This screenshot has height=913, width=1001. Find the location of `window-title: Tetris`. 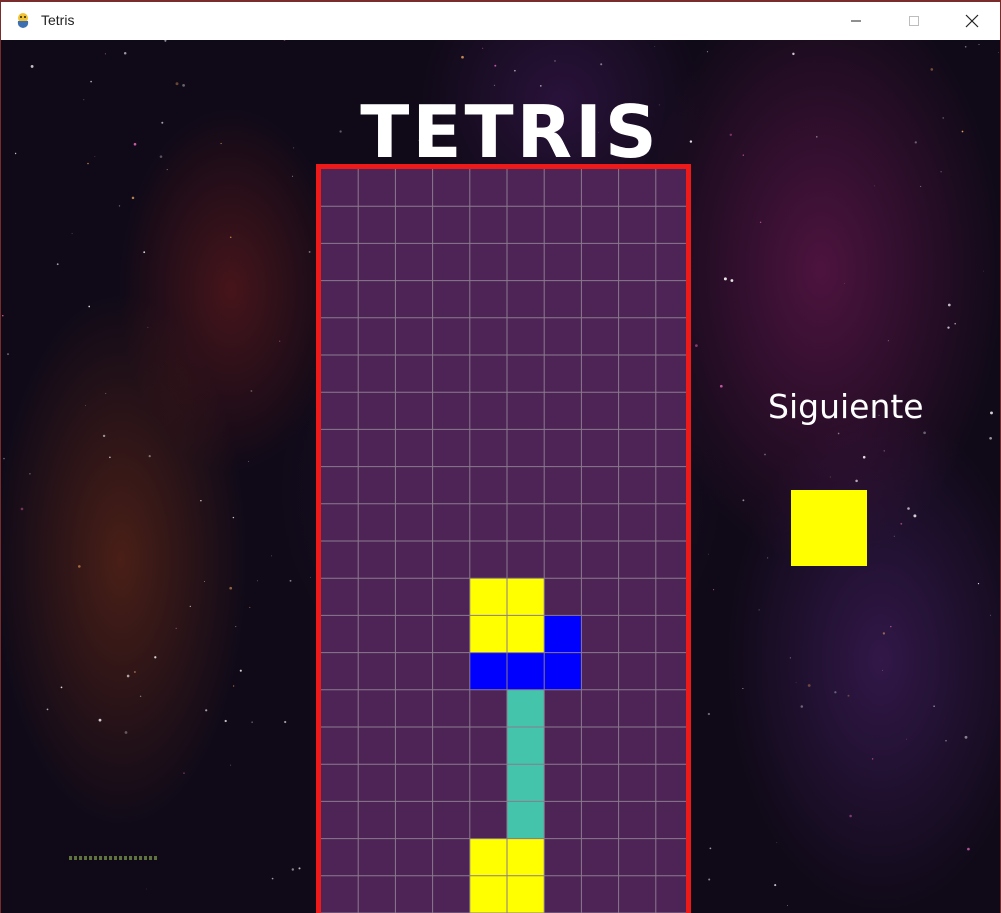

window-title: Tetris is located at coordinates (58, 20).